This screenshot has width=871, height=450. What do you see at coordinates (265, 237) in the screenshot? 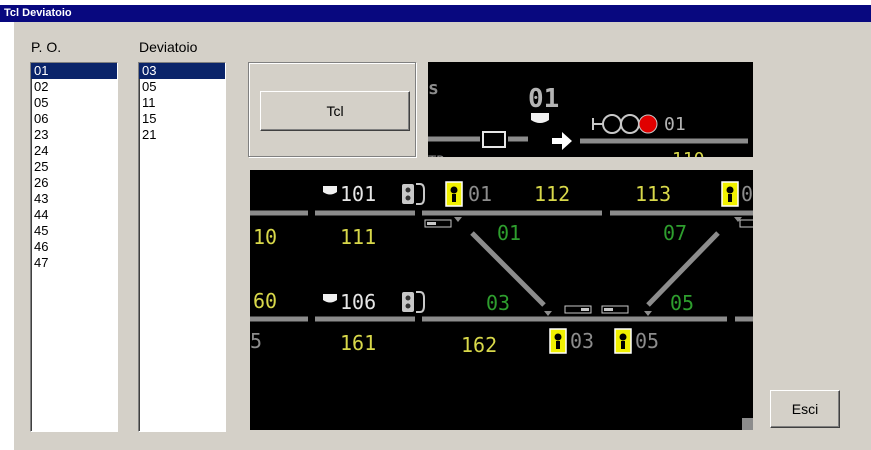
I see `track-10-label: 10` at bounding box center [265, 237].